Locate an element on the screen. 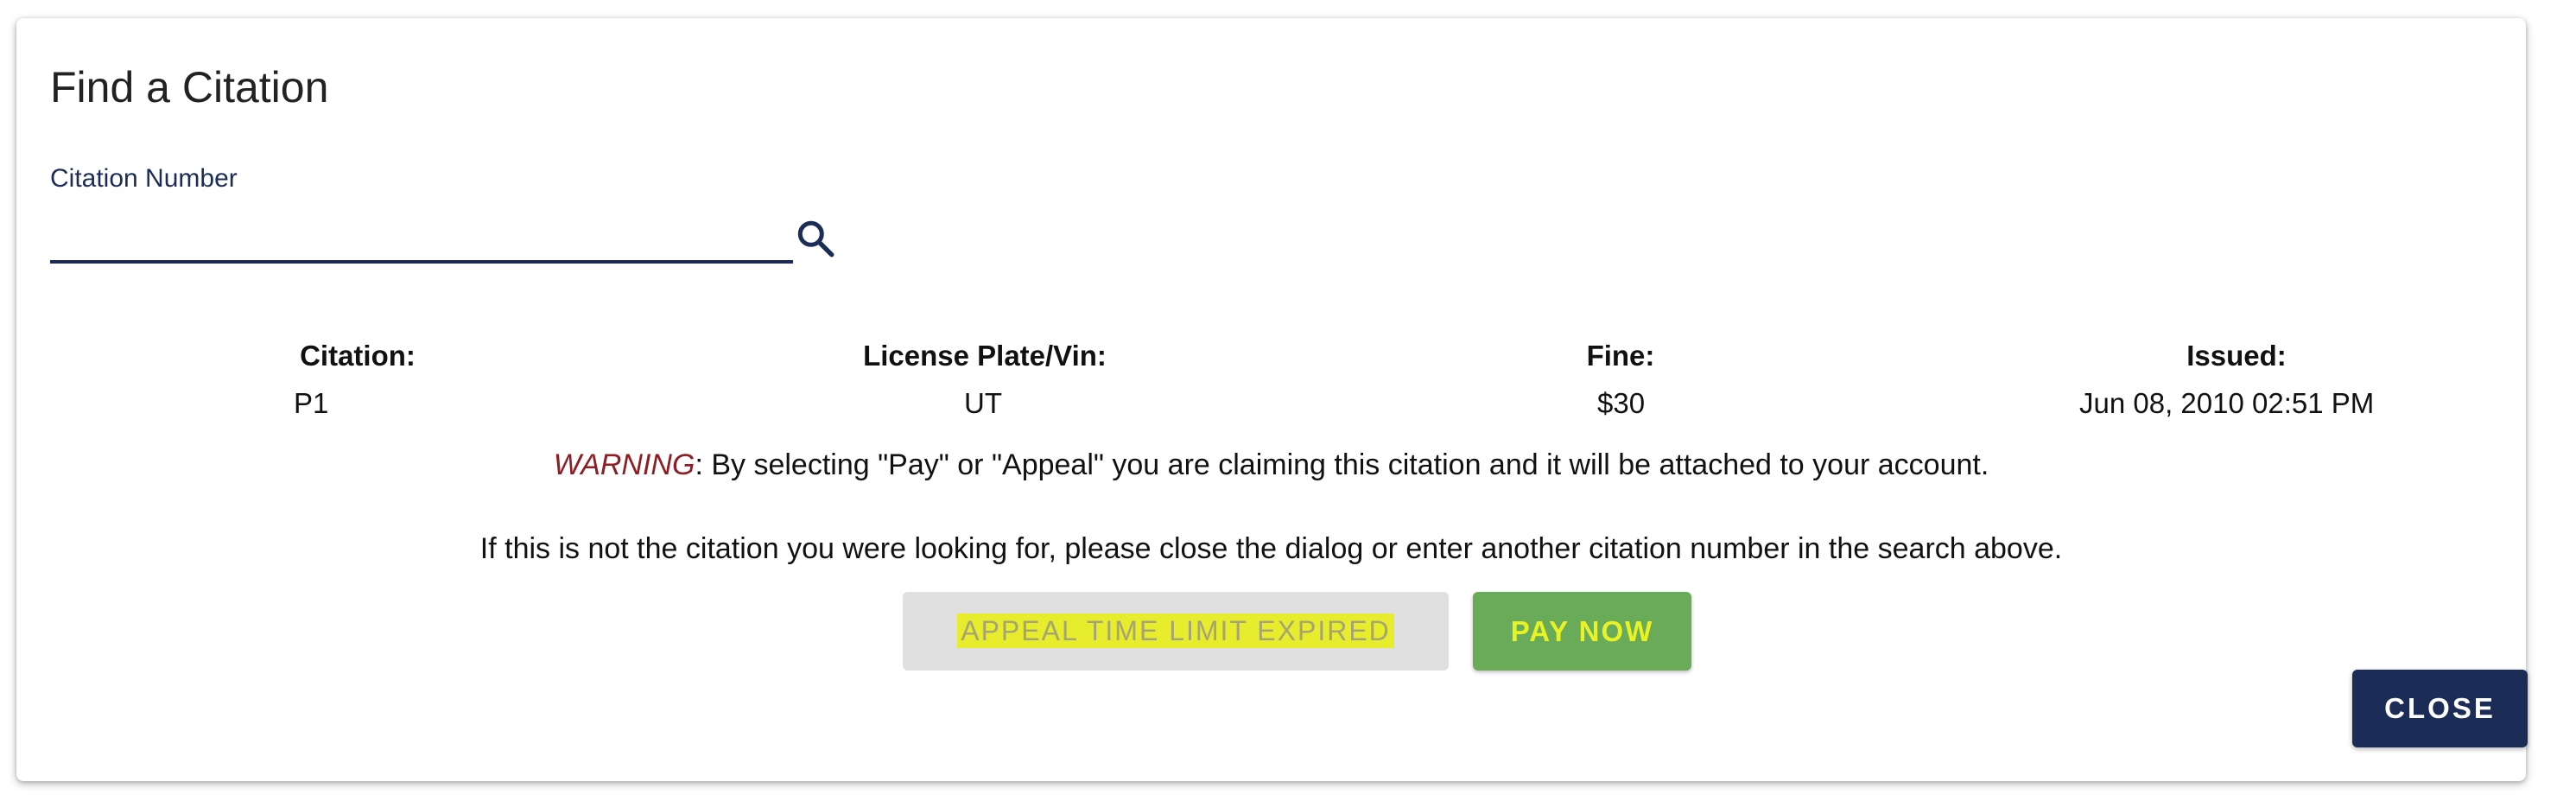  fine-header: Fine: is located at coordinates (1620, 356).